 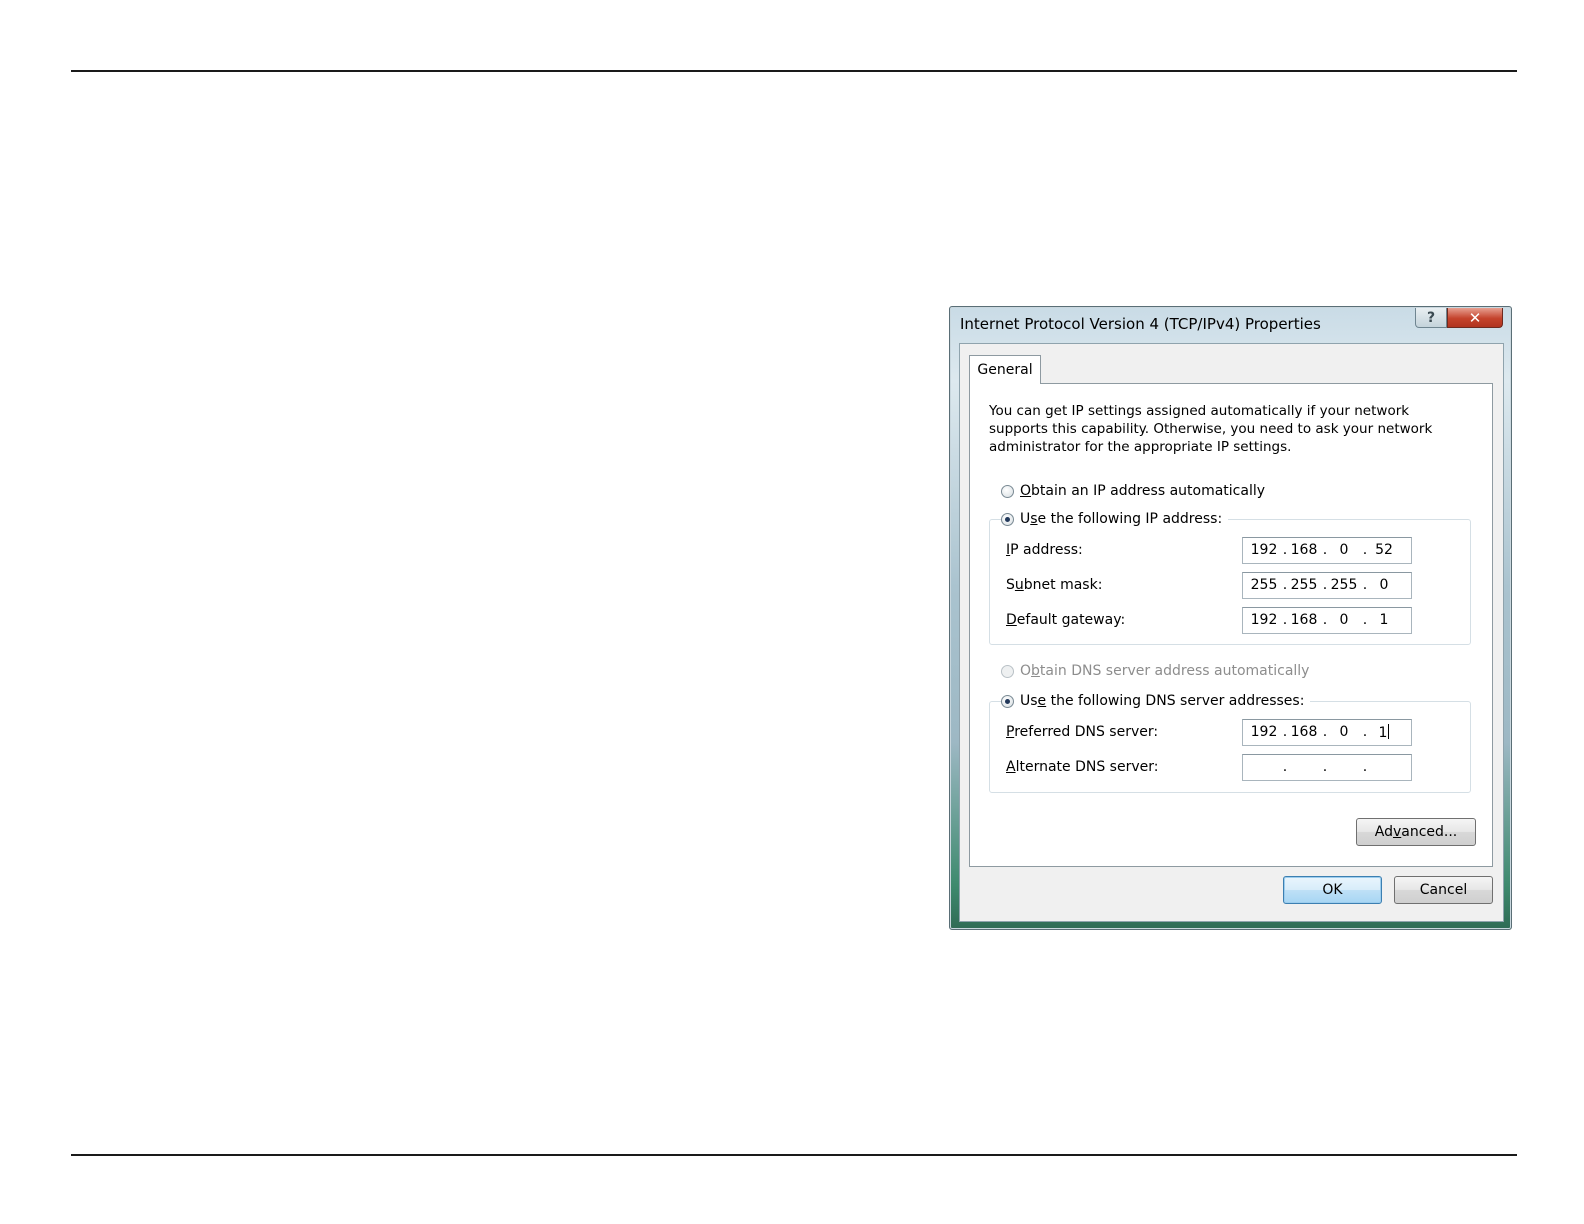 I want to click on ip-address-input: 192 . 168 . 0 . 52, so click(x=1327, y=550).